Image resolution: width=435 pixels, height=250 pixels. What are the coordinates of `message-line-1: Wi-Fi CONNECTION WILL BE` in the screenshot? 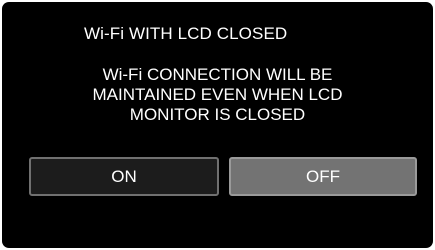 It's located at (217, 74).